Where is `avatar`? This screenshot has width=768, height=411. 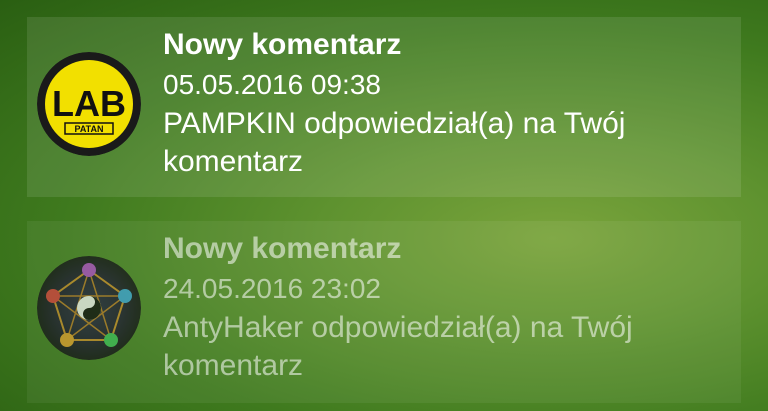
avatar is located at coordinates (89, 308).